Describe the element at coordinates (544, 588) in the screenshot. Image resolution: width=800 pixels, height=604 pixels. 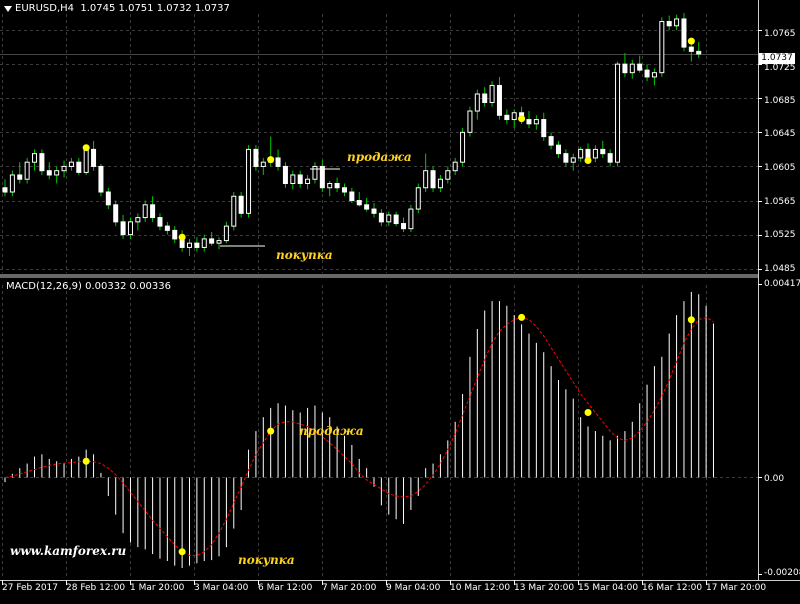
I see `time-tick: 13 Mar 20:00` at that location.